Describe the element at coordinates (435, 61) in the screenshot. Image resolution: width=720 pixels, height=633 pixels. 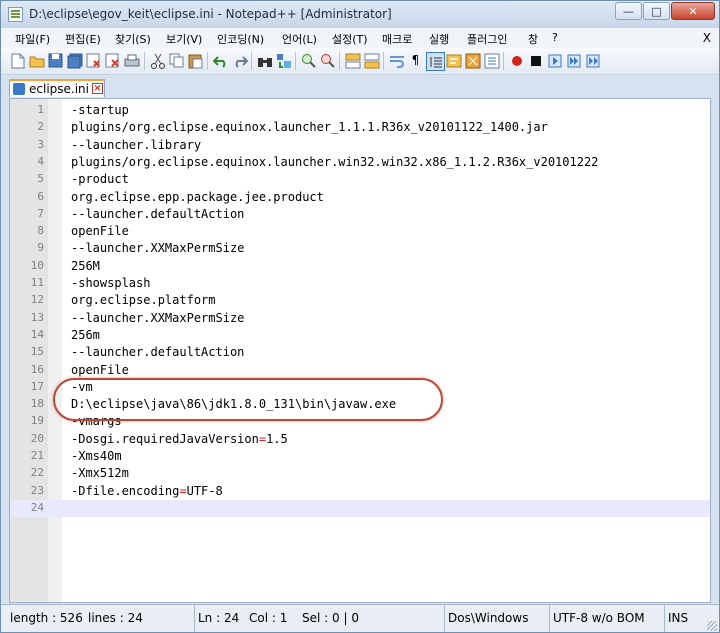
I see `indent-guide-icon` at that location.